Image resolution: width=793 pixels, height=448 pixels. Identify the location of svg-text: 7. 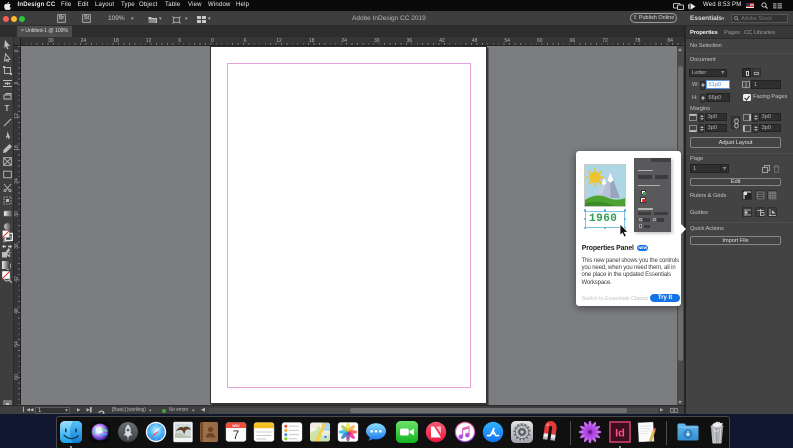
(235, 436).